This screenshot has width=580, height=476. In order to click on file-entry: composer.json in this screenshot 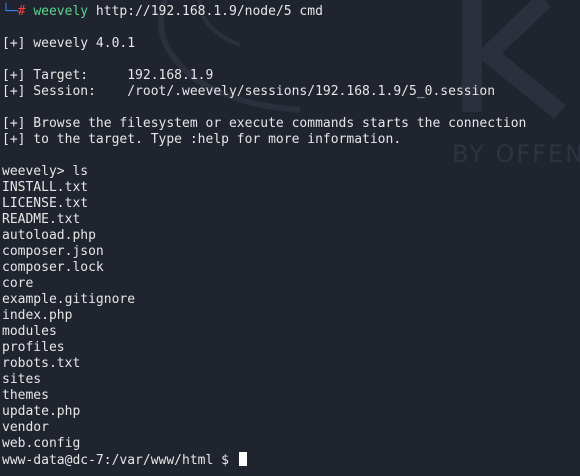, I will do `click(53, 251)`.